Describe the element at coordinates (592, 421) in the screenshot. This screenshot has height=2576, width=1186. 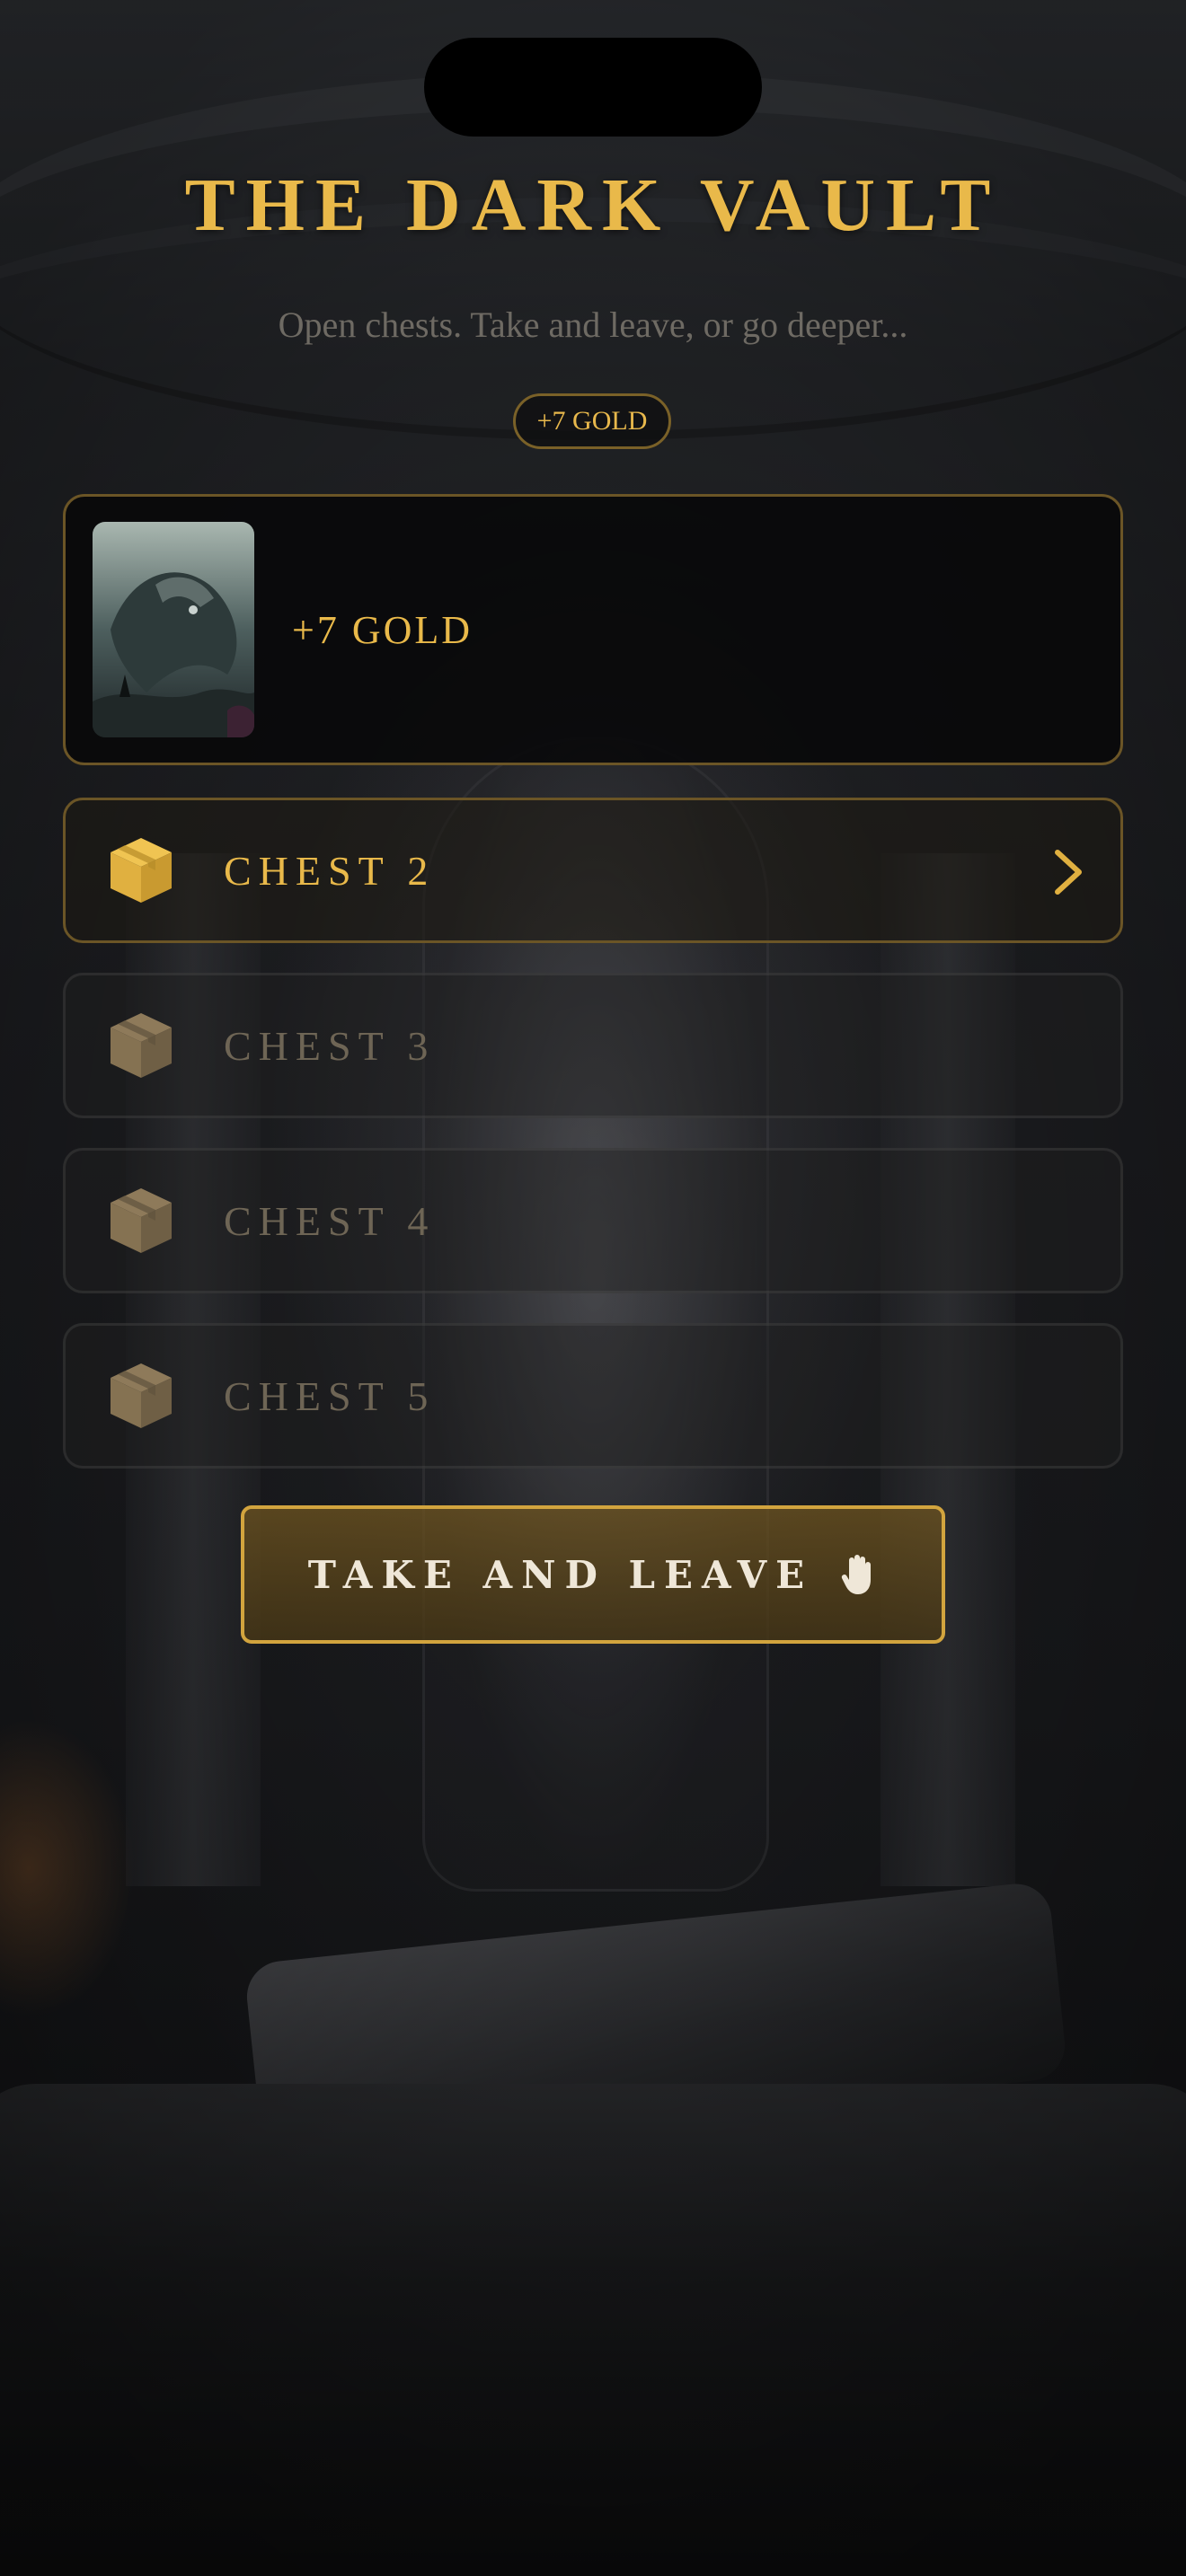
I see `gold-total-badge: +7 GOLD` at that location.